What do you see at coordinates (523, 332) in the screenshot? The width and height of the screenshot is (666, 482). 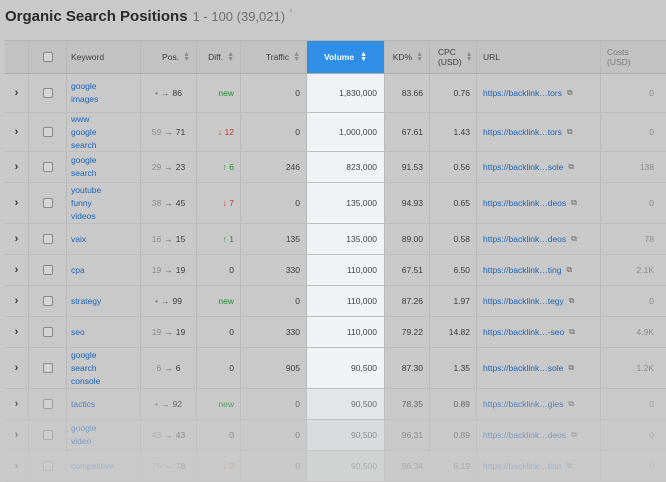 I see `url-link: https://backlink…-seo` at bounding box center [523, 332].